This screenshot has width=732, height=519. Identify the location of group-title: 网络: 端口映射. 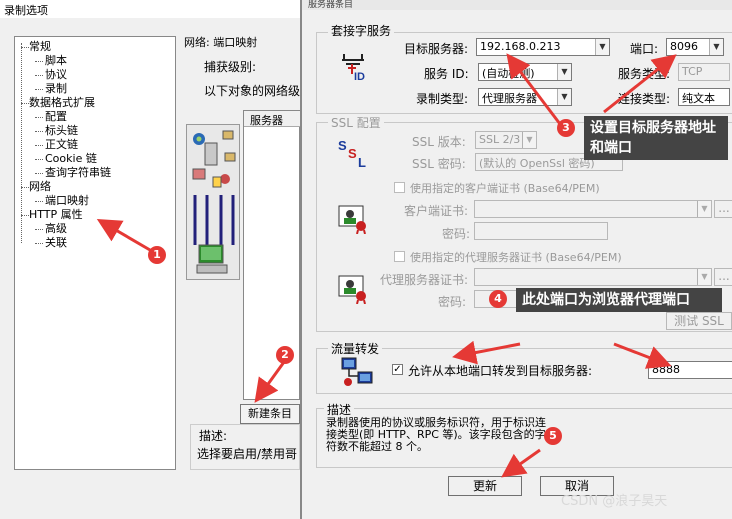
(221, 42).